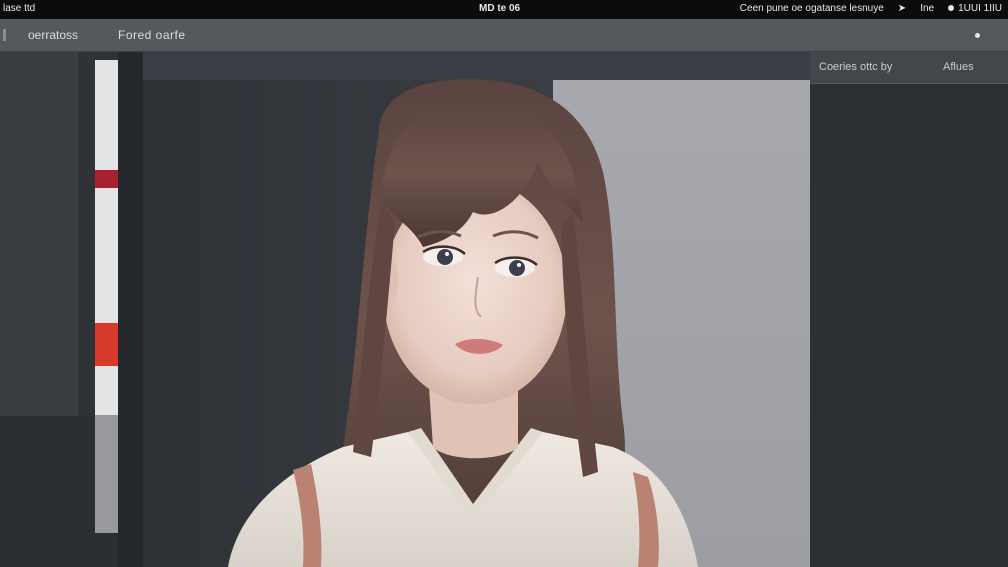 The image size is (1008, 567). I want to click on arrow-icon: ➤, so click(902, 8).